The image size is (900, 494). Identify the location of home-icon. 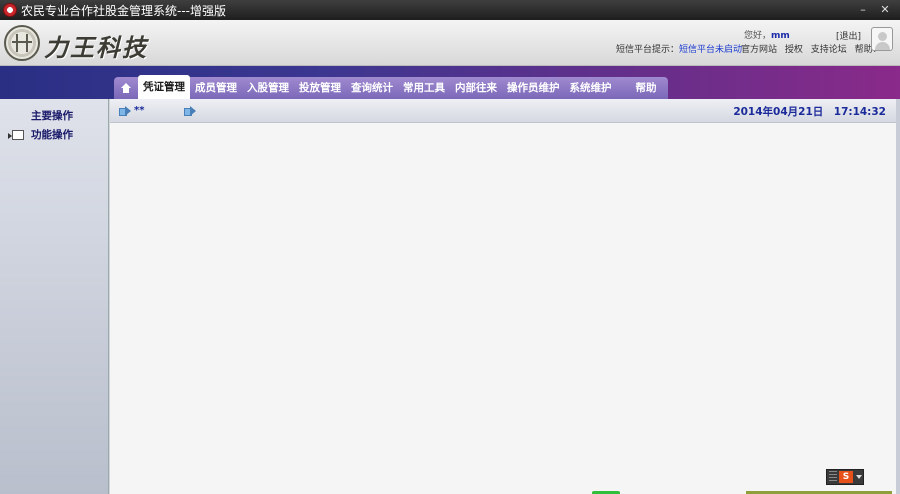
(126, 88).